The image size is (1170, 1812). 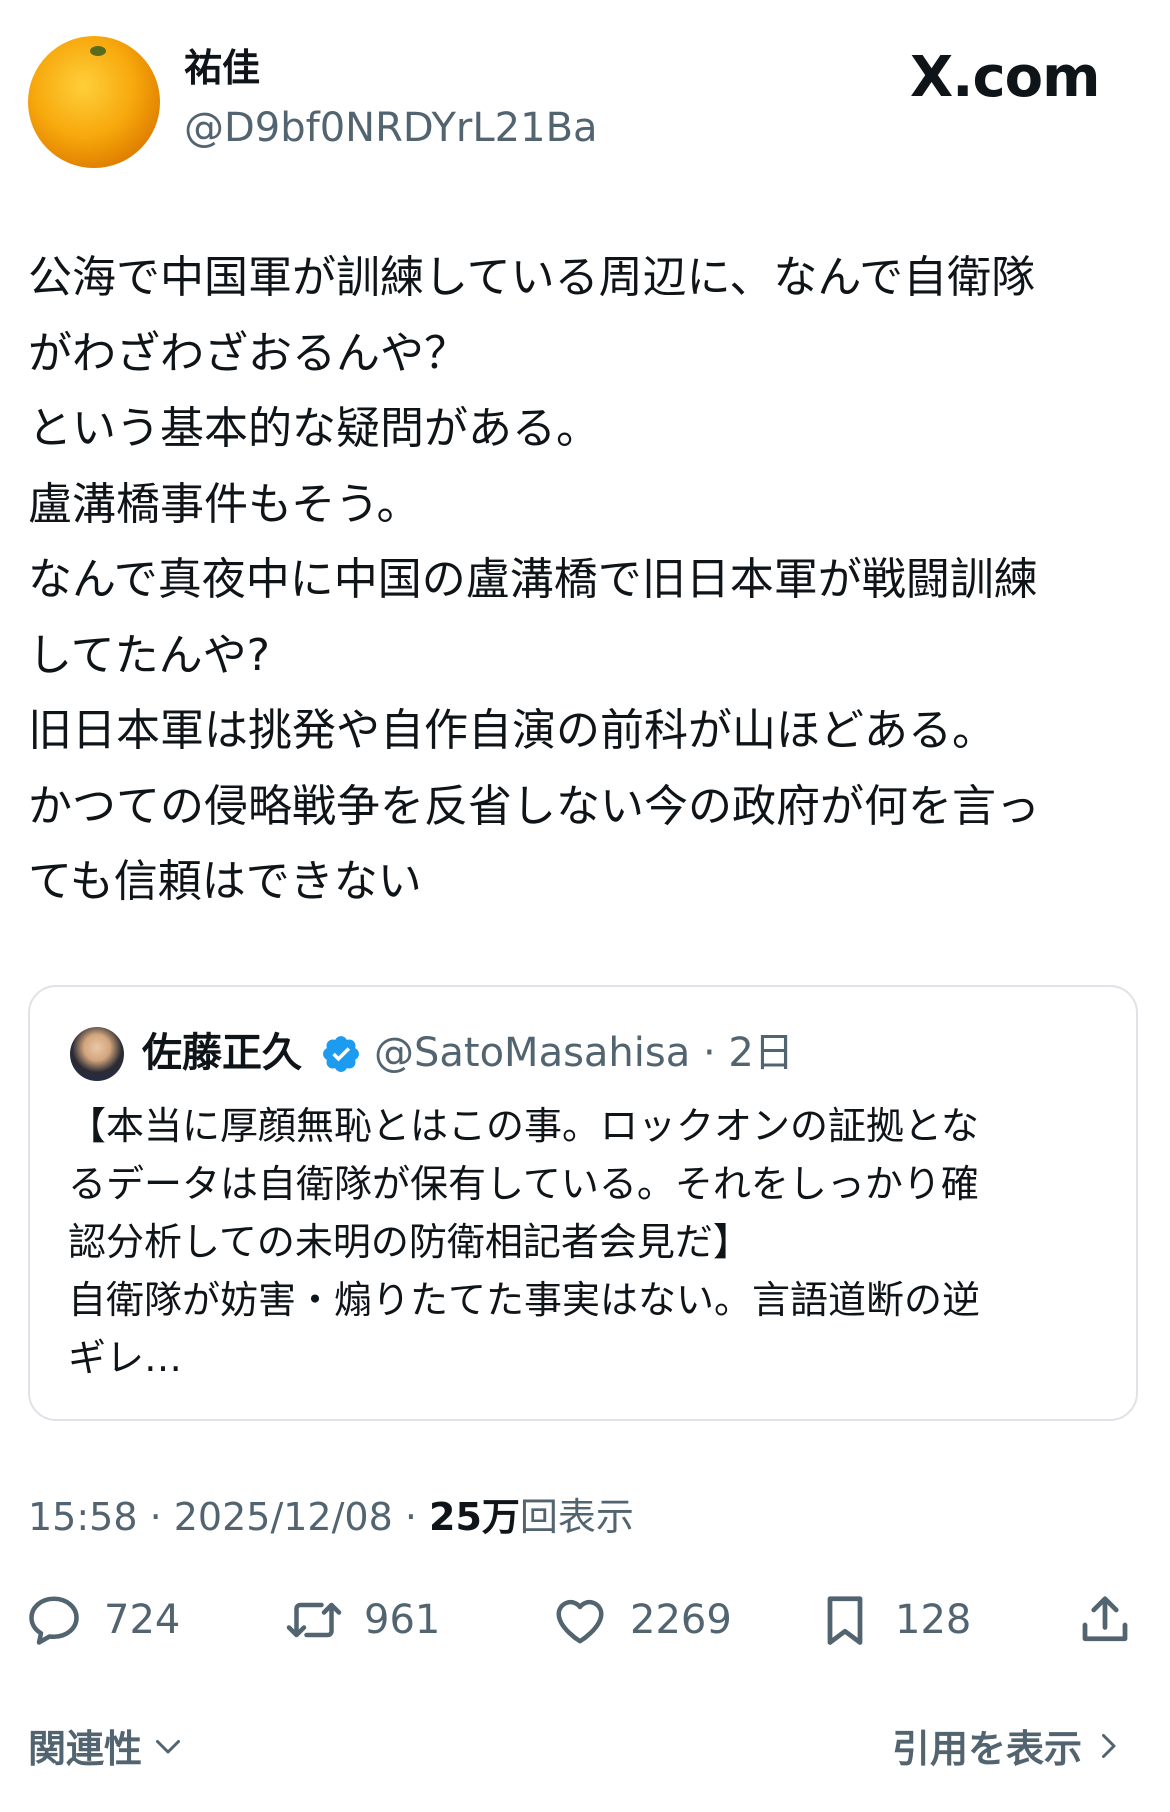 What do you see at coordinates (85, 1749) in the screenshot?
I see `relevance-sort-label: 関連性` at bounding box center [85, 1749].